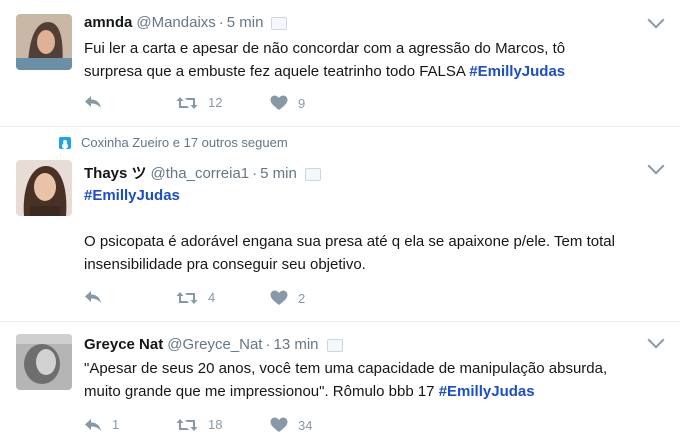 This screenshot has height=447, width=680. I want to click on timestamp: 13 min, so click(295, 344).